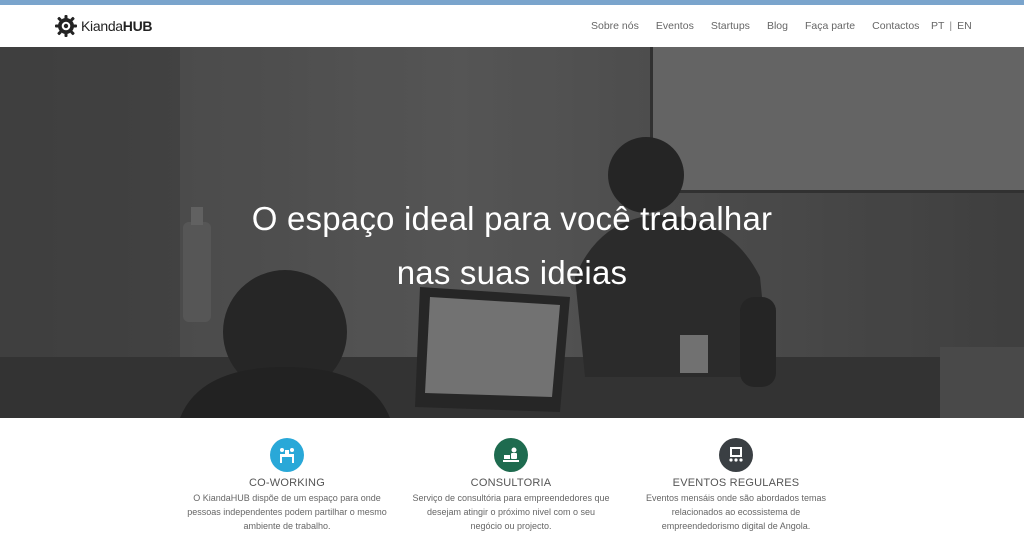 The height and width of the screenshot is (535, 1024). What do you see at coordinates (287, 483) in the screenshot?
I see `feature-title: CO-WORKING` at bounding box center [287, 483].